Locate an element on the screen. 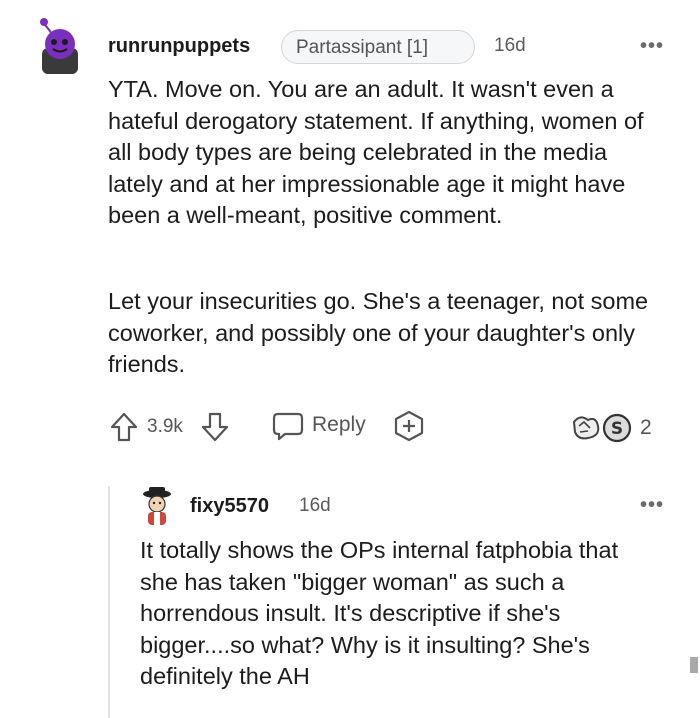 The image size is (700, 718). upvote-arrow-icon is located at coordinates (124, 427).